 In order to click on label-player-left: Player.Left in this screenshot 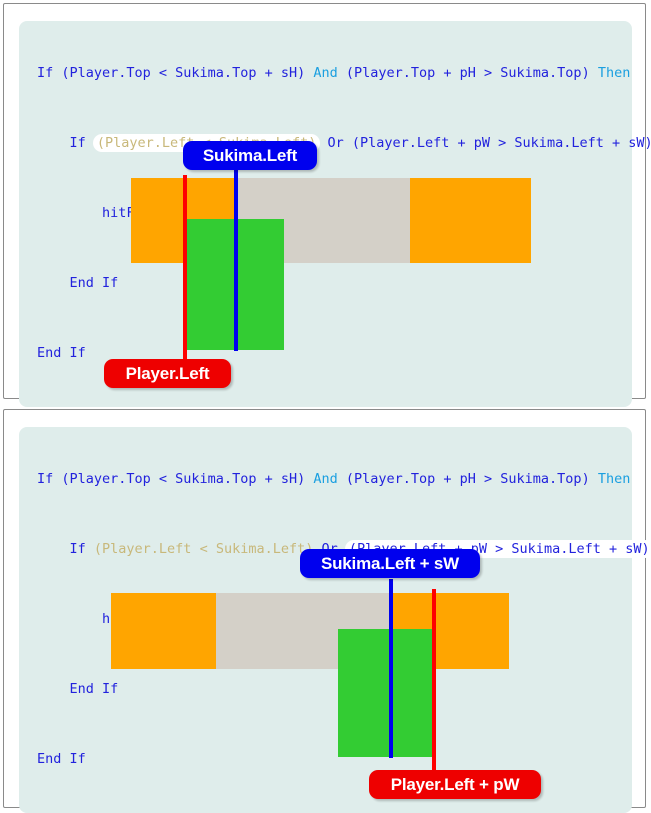, I will do `click(167, 373)`.